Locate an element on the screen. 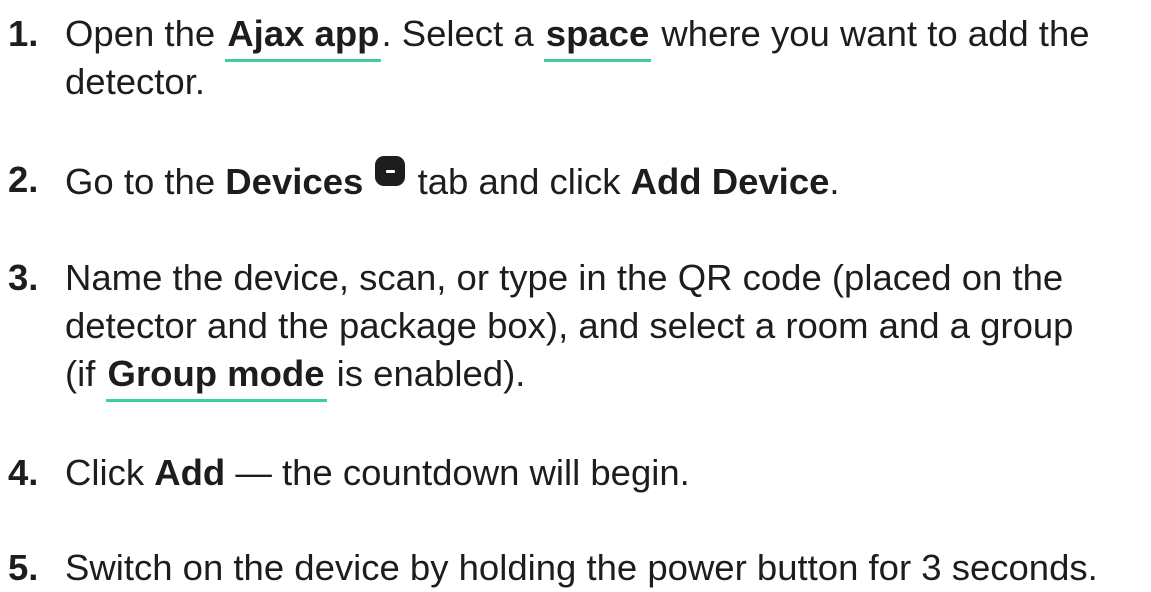 The image size is (1151, 592). step-body: Click Add — the countdown will begin. is located at coordinates (608, 473).